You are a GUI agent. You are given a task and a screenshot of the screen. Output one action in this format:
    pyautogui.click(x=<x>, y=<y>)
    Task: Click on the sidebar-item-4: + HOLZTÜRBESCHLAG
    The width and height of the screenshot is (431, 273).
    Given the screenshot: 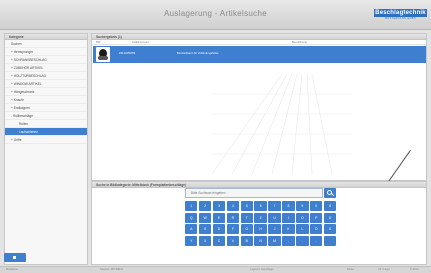 What is the action you would take?
    pyautogui.click(x=46, y=76)
    